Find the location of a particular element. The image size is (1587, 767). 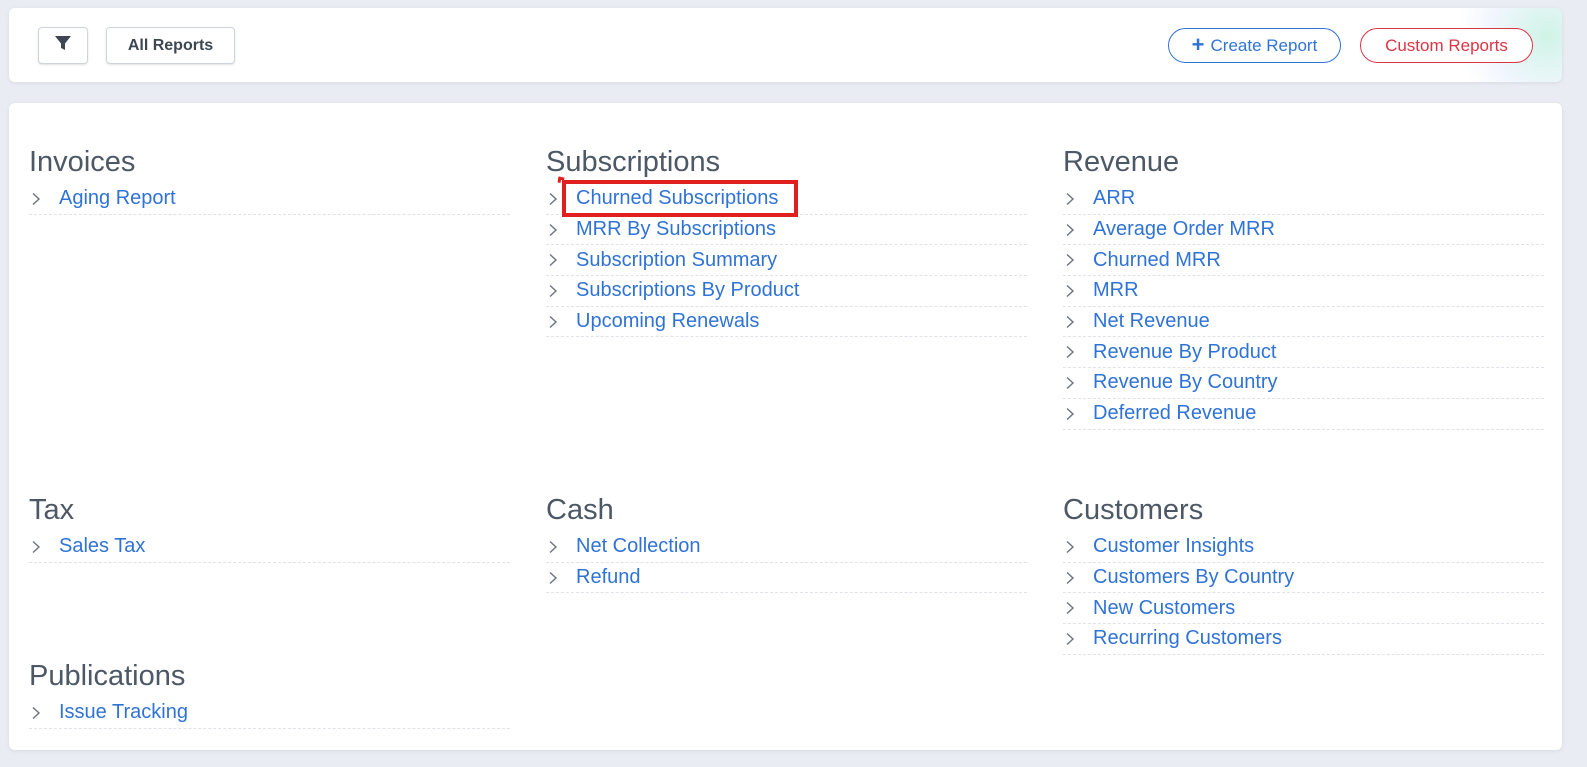

section-cash: Cash Net Collection Refund is located at coordinates (786, 542).